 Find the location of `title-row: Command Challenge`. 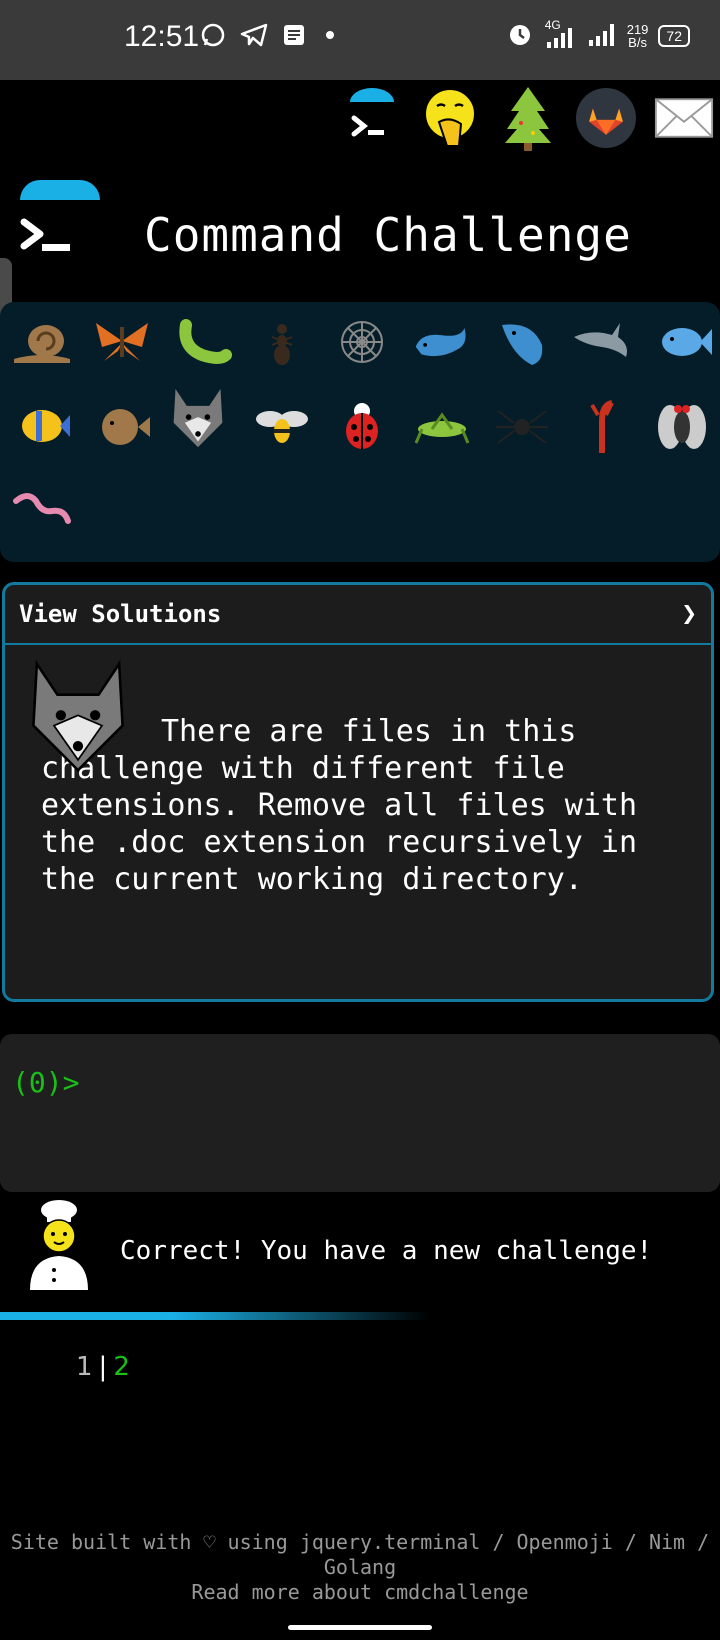

title-row: Command Challenge is located at coordinates (360, 230).